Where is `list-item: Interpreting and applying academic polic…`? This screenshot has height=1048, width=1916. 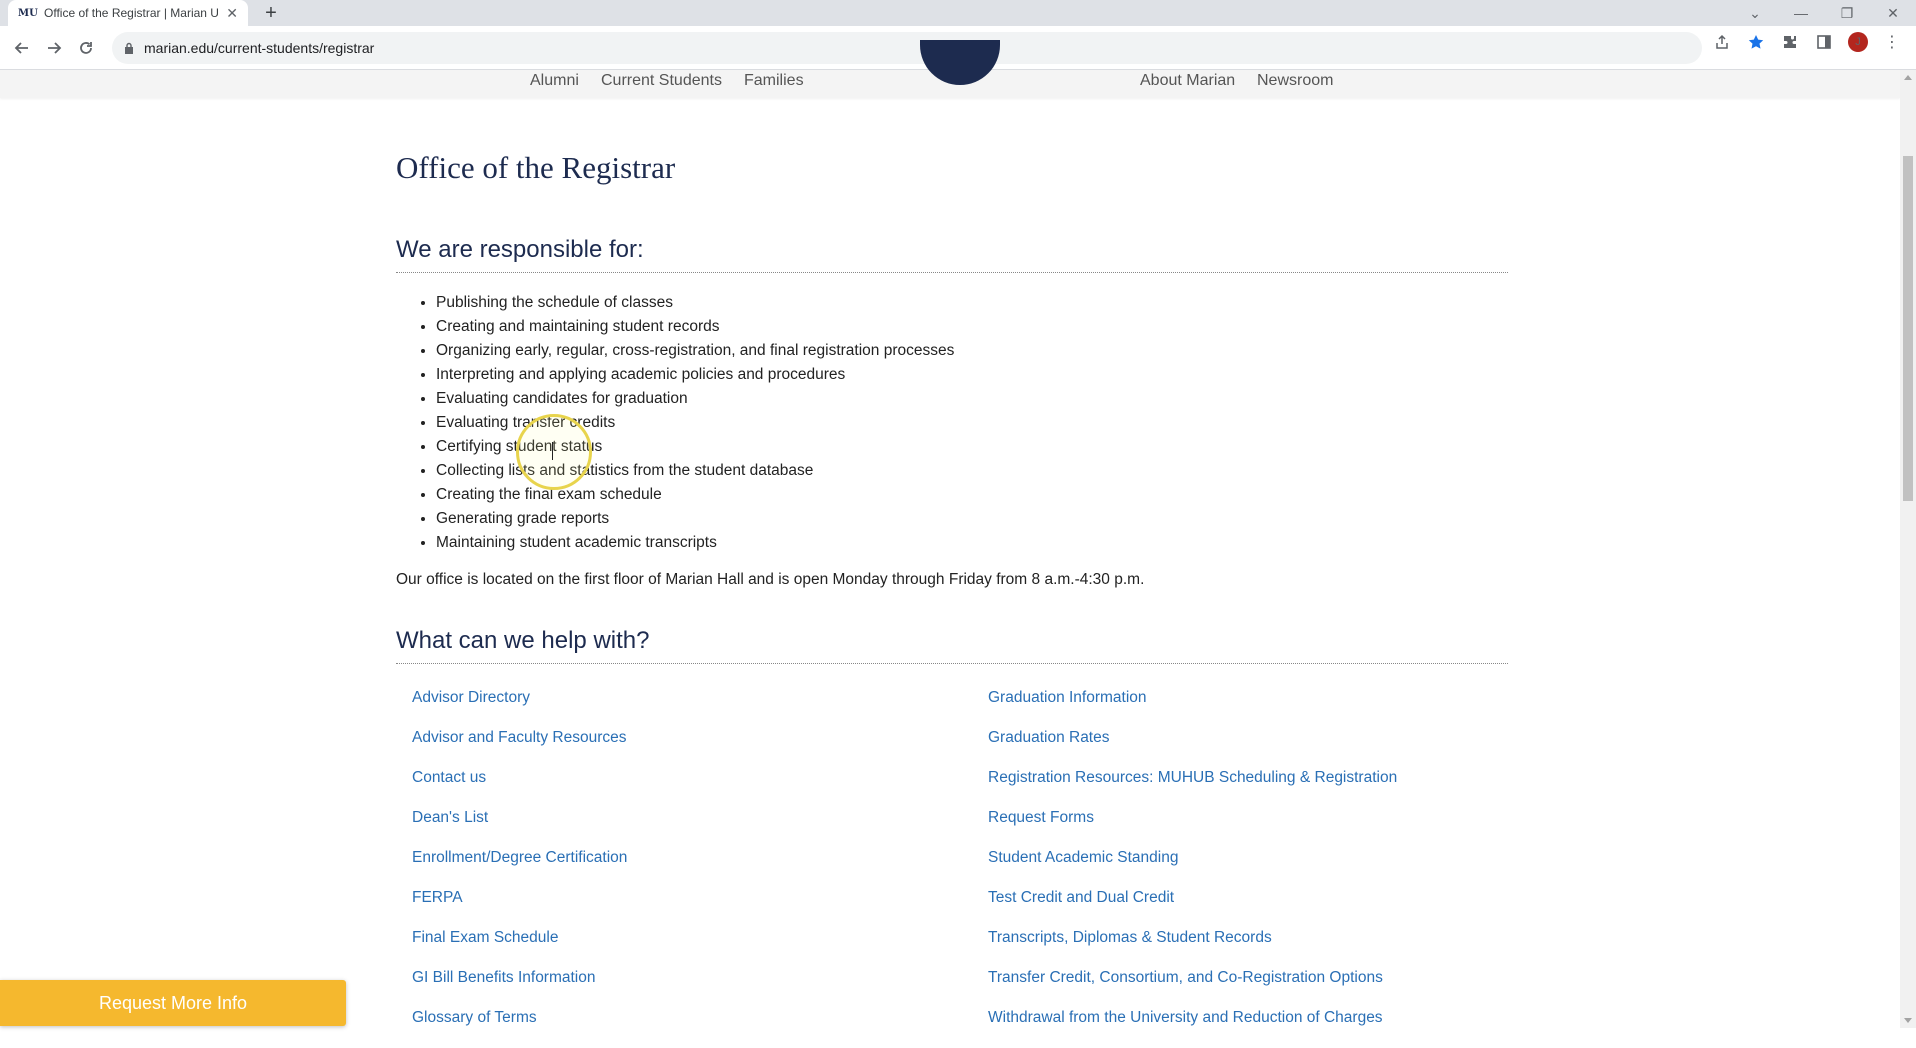
list-item: Interpreting and applying academic polic… is located at coordinates (695, 375).